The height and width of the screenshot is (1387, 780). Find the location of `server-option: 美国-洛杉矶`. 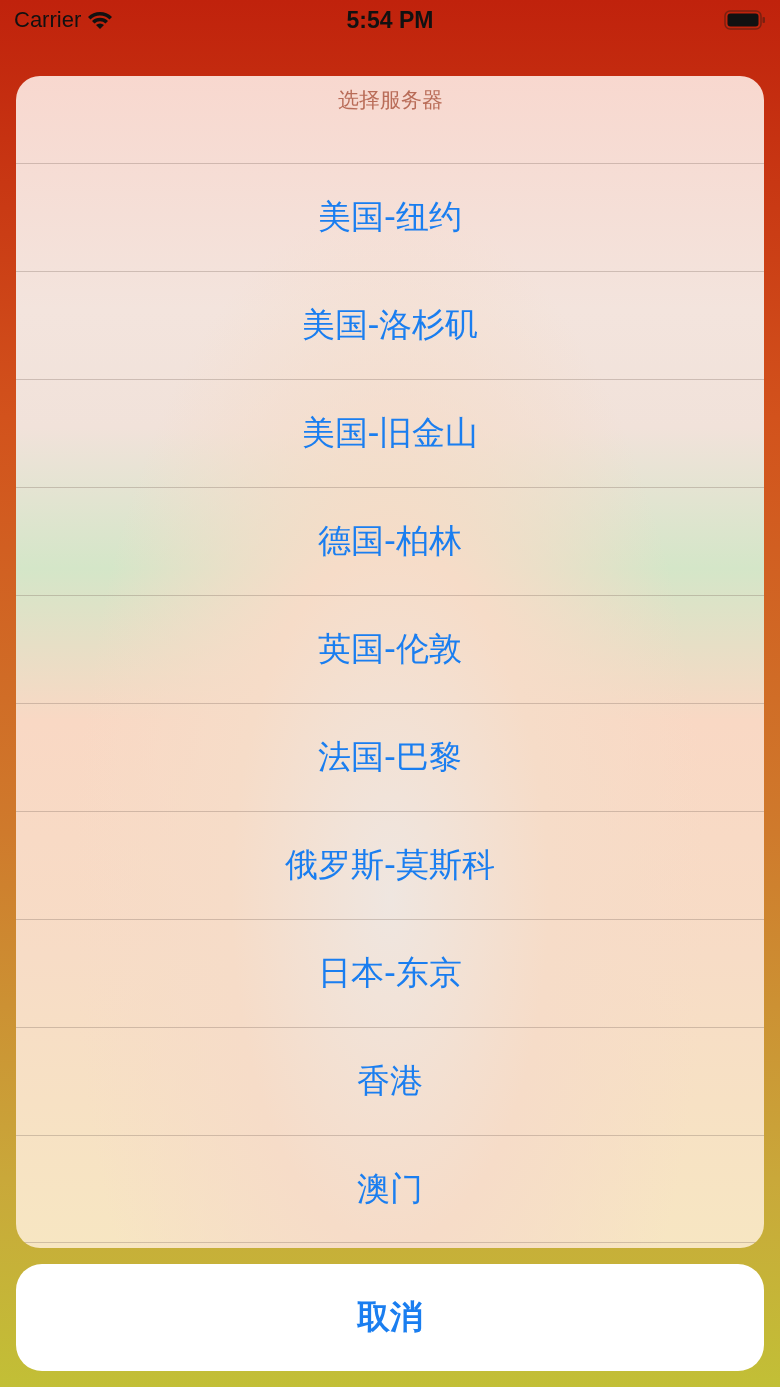

server-option: 美国-洛杉矶 is located at coordinates (390, 325).